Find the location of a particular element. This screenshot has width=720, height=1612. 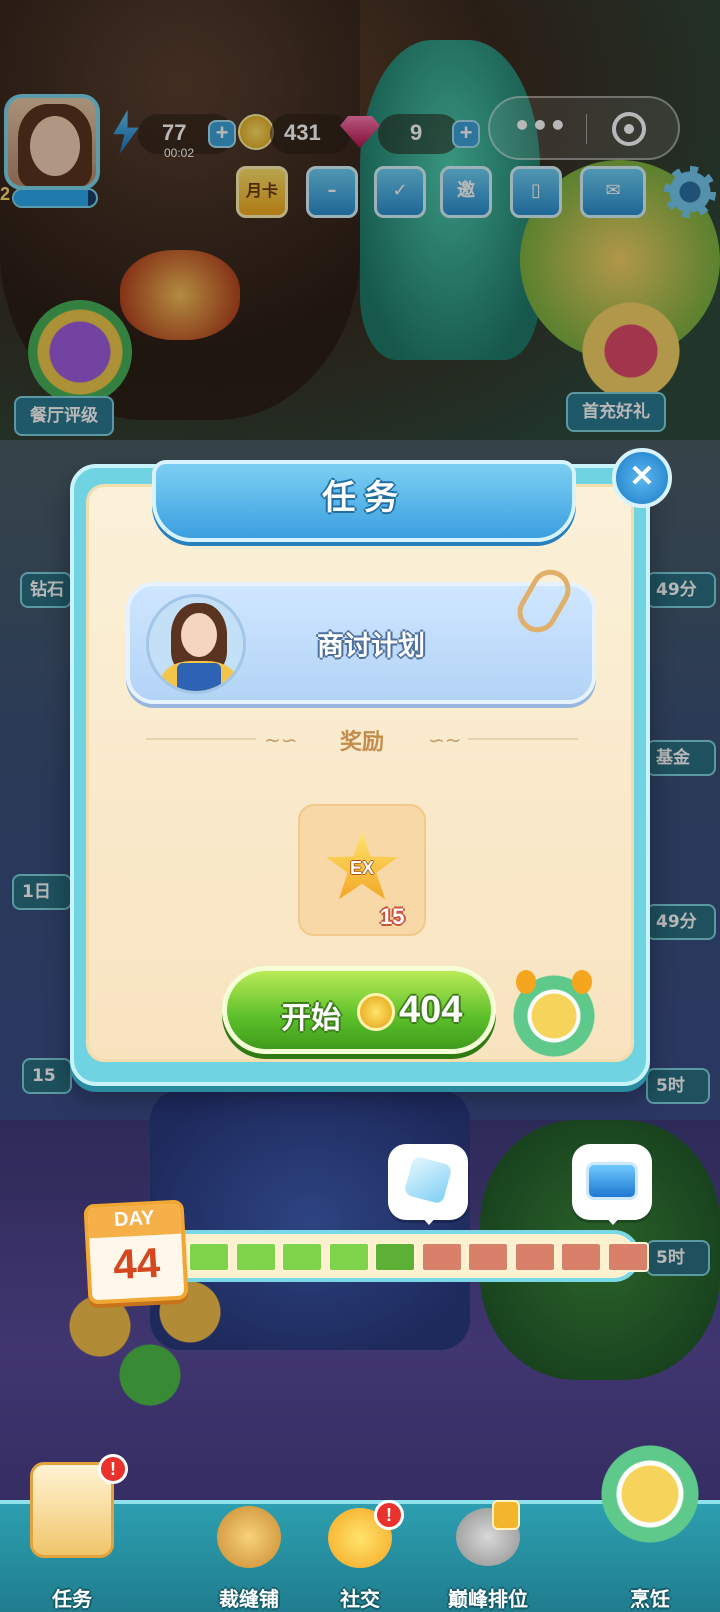

divider-line is located at coordinates (523, 739).